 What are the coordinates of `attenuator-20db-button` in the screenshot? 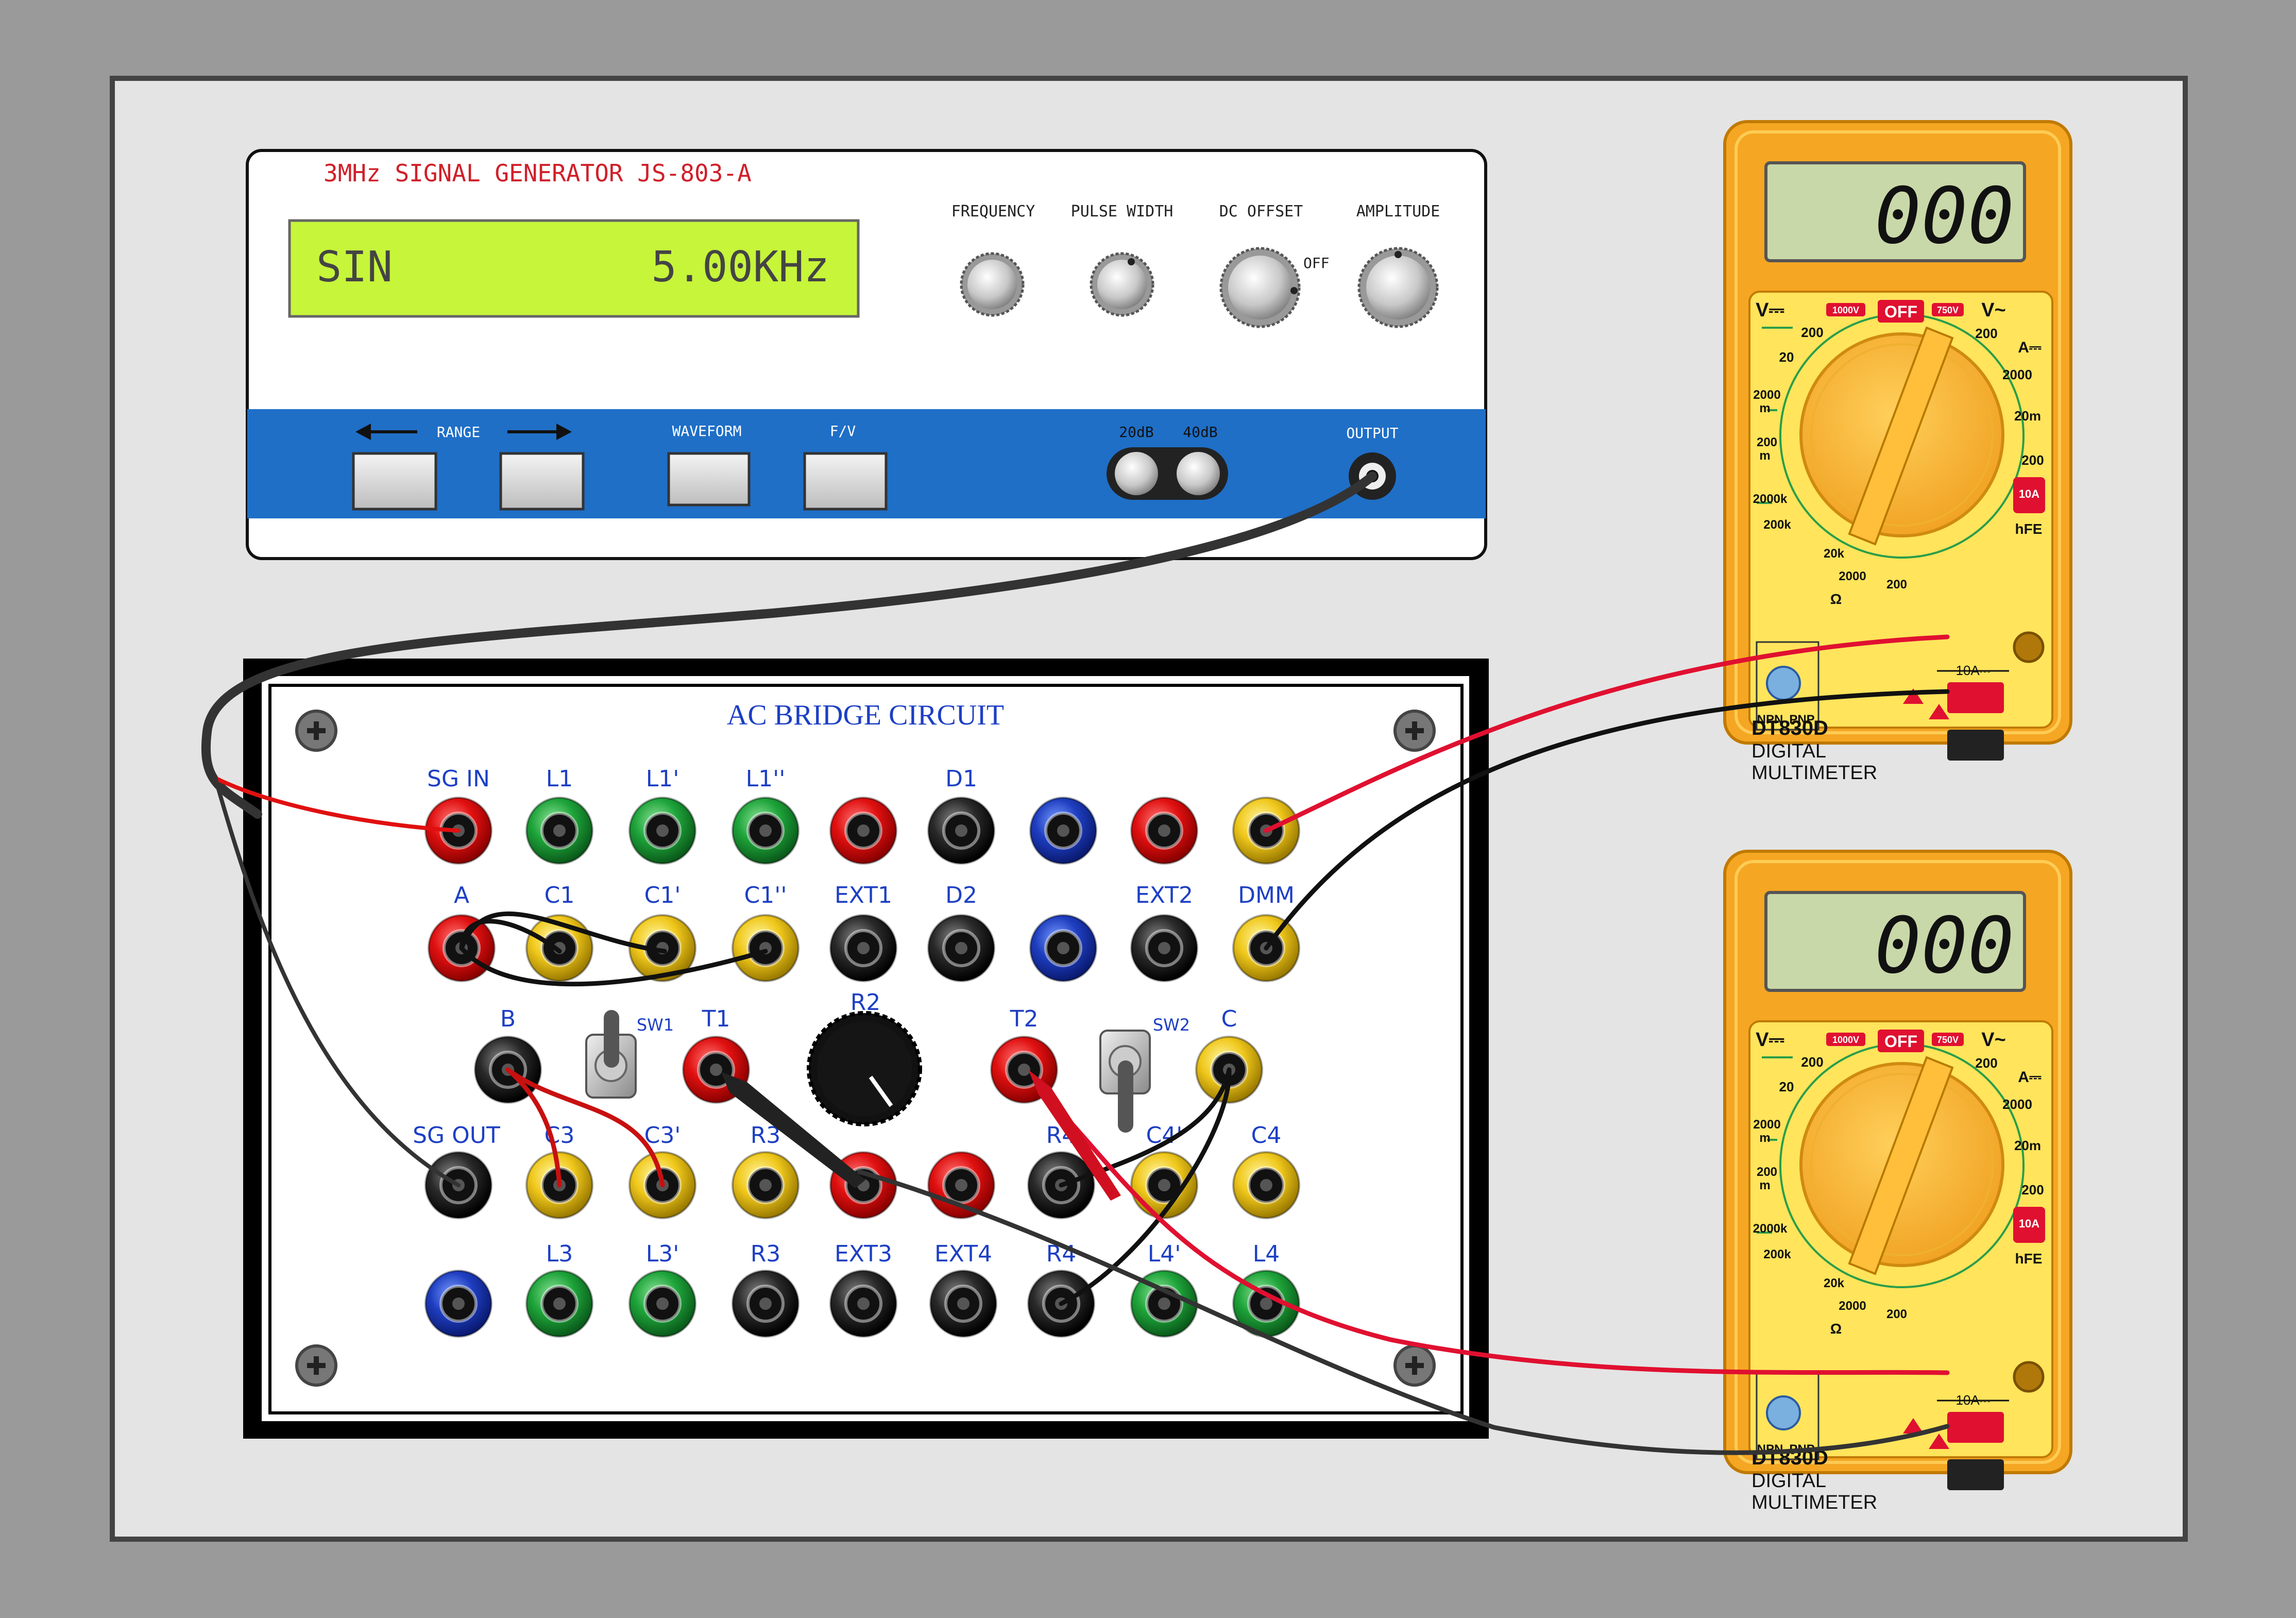 It's located at (1136, 473).